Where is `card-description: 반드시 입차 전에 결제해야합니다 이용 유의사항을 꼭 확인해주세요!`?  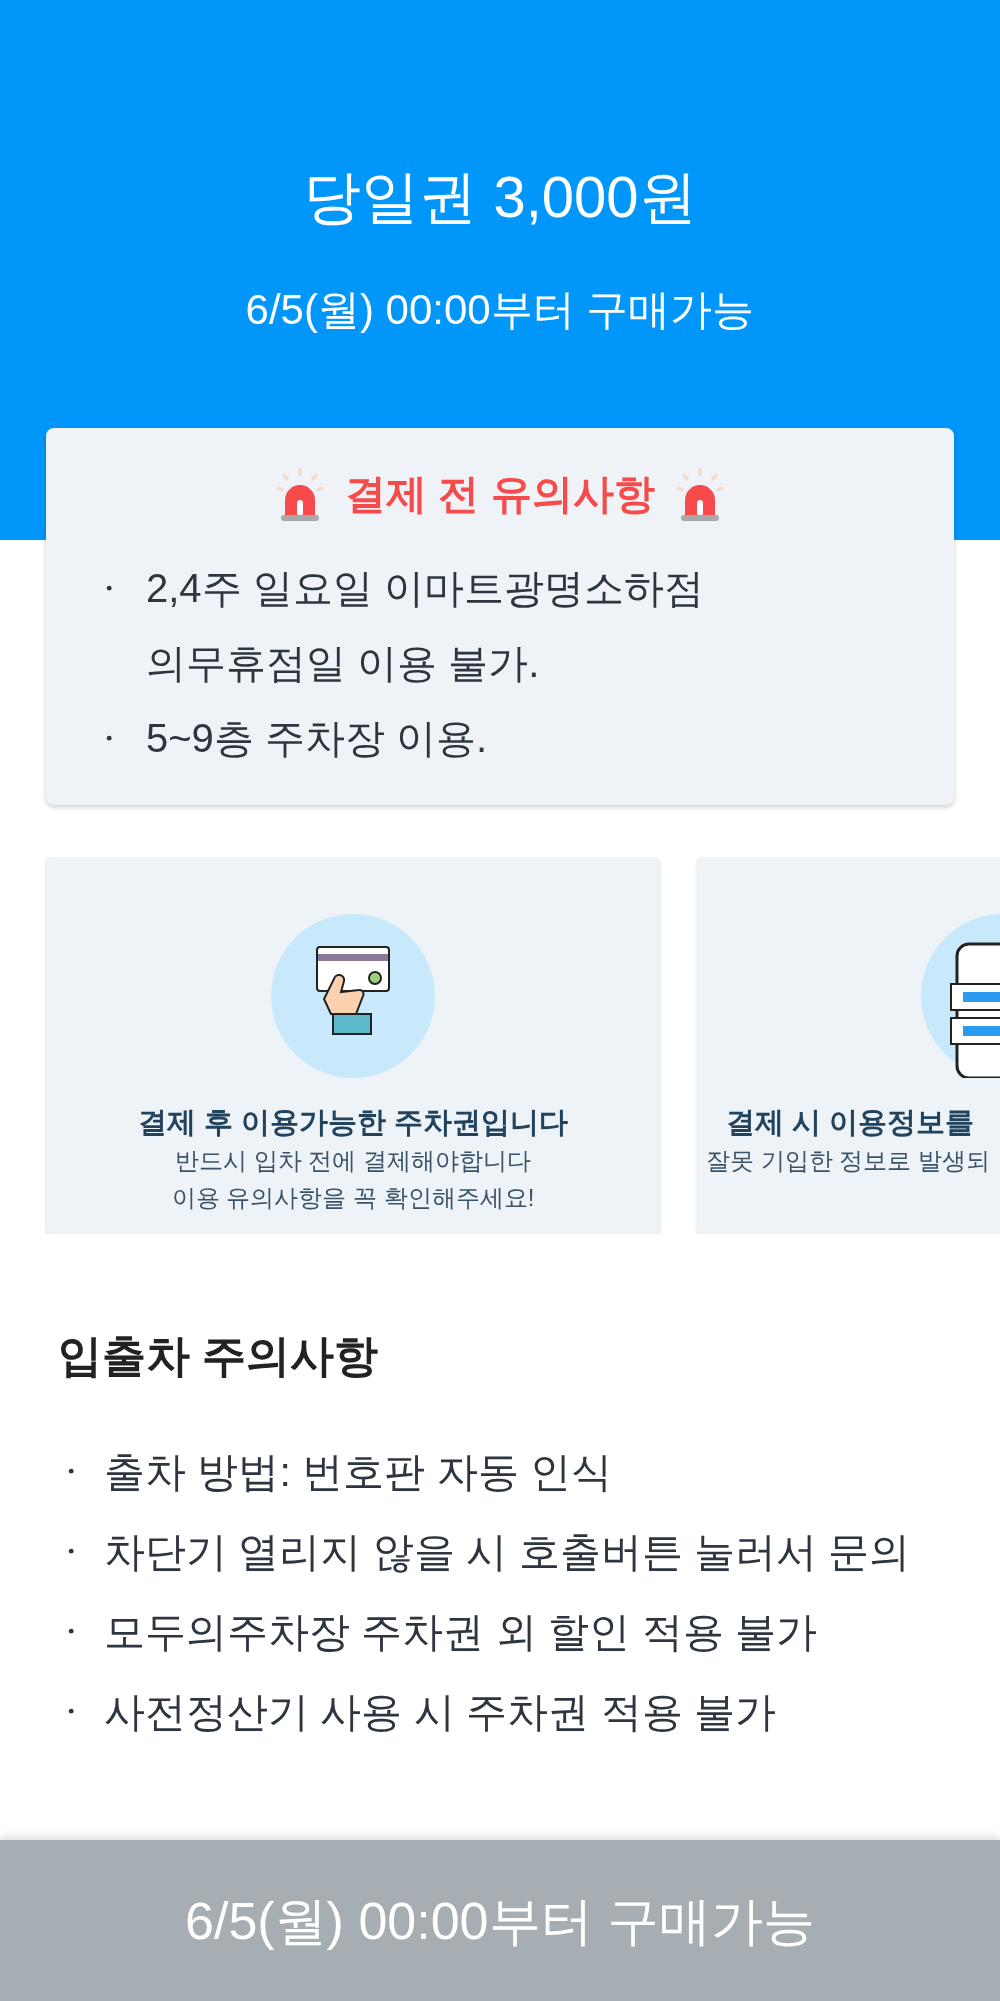 card-description: 반드시 입차 전에 결제해야합니다 이용 유의사항을 꼭 확인해주세요! is located at coordinates (353, 1179).